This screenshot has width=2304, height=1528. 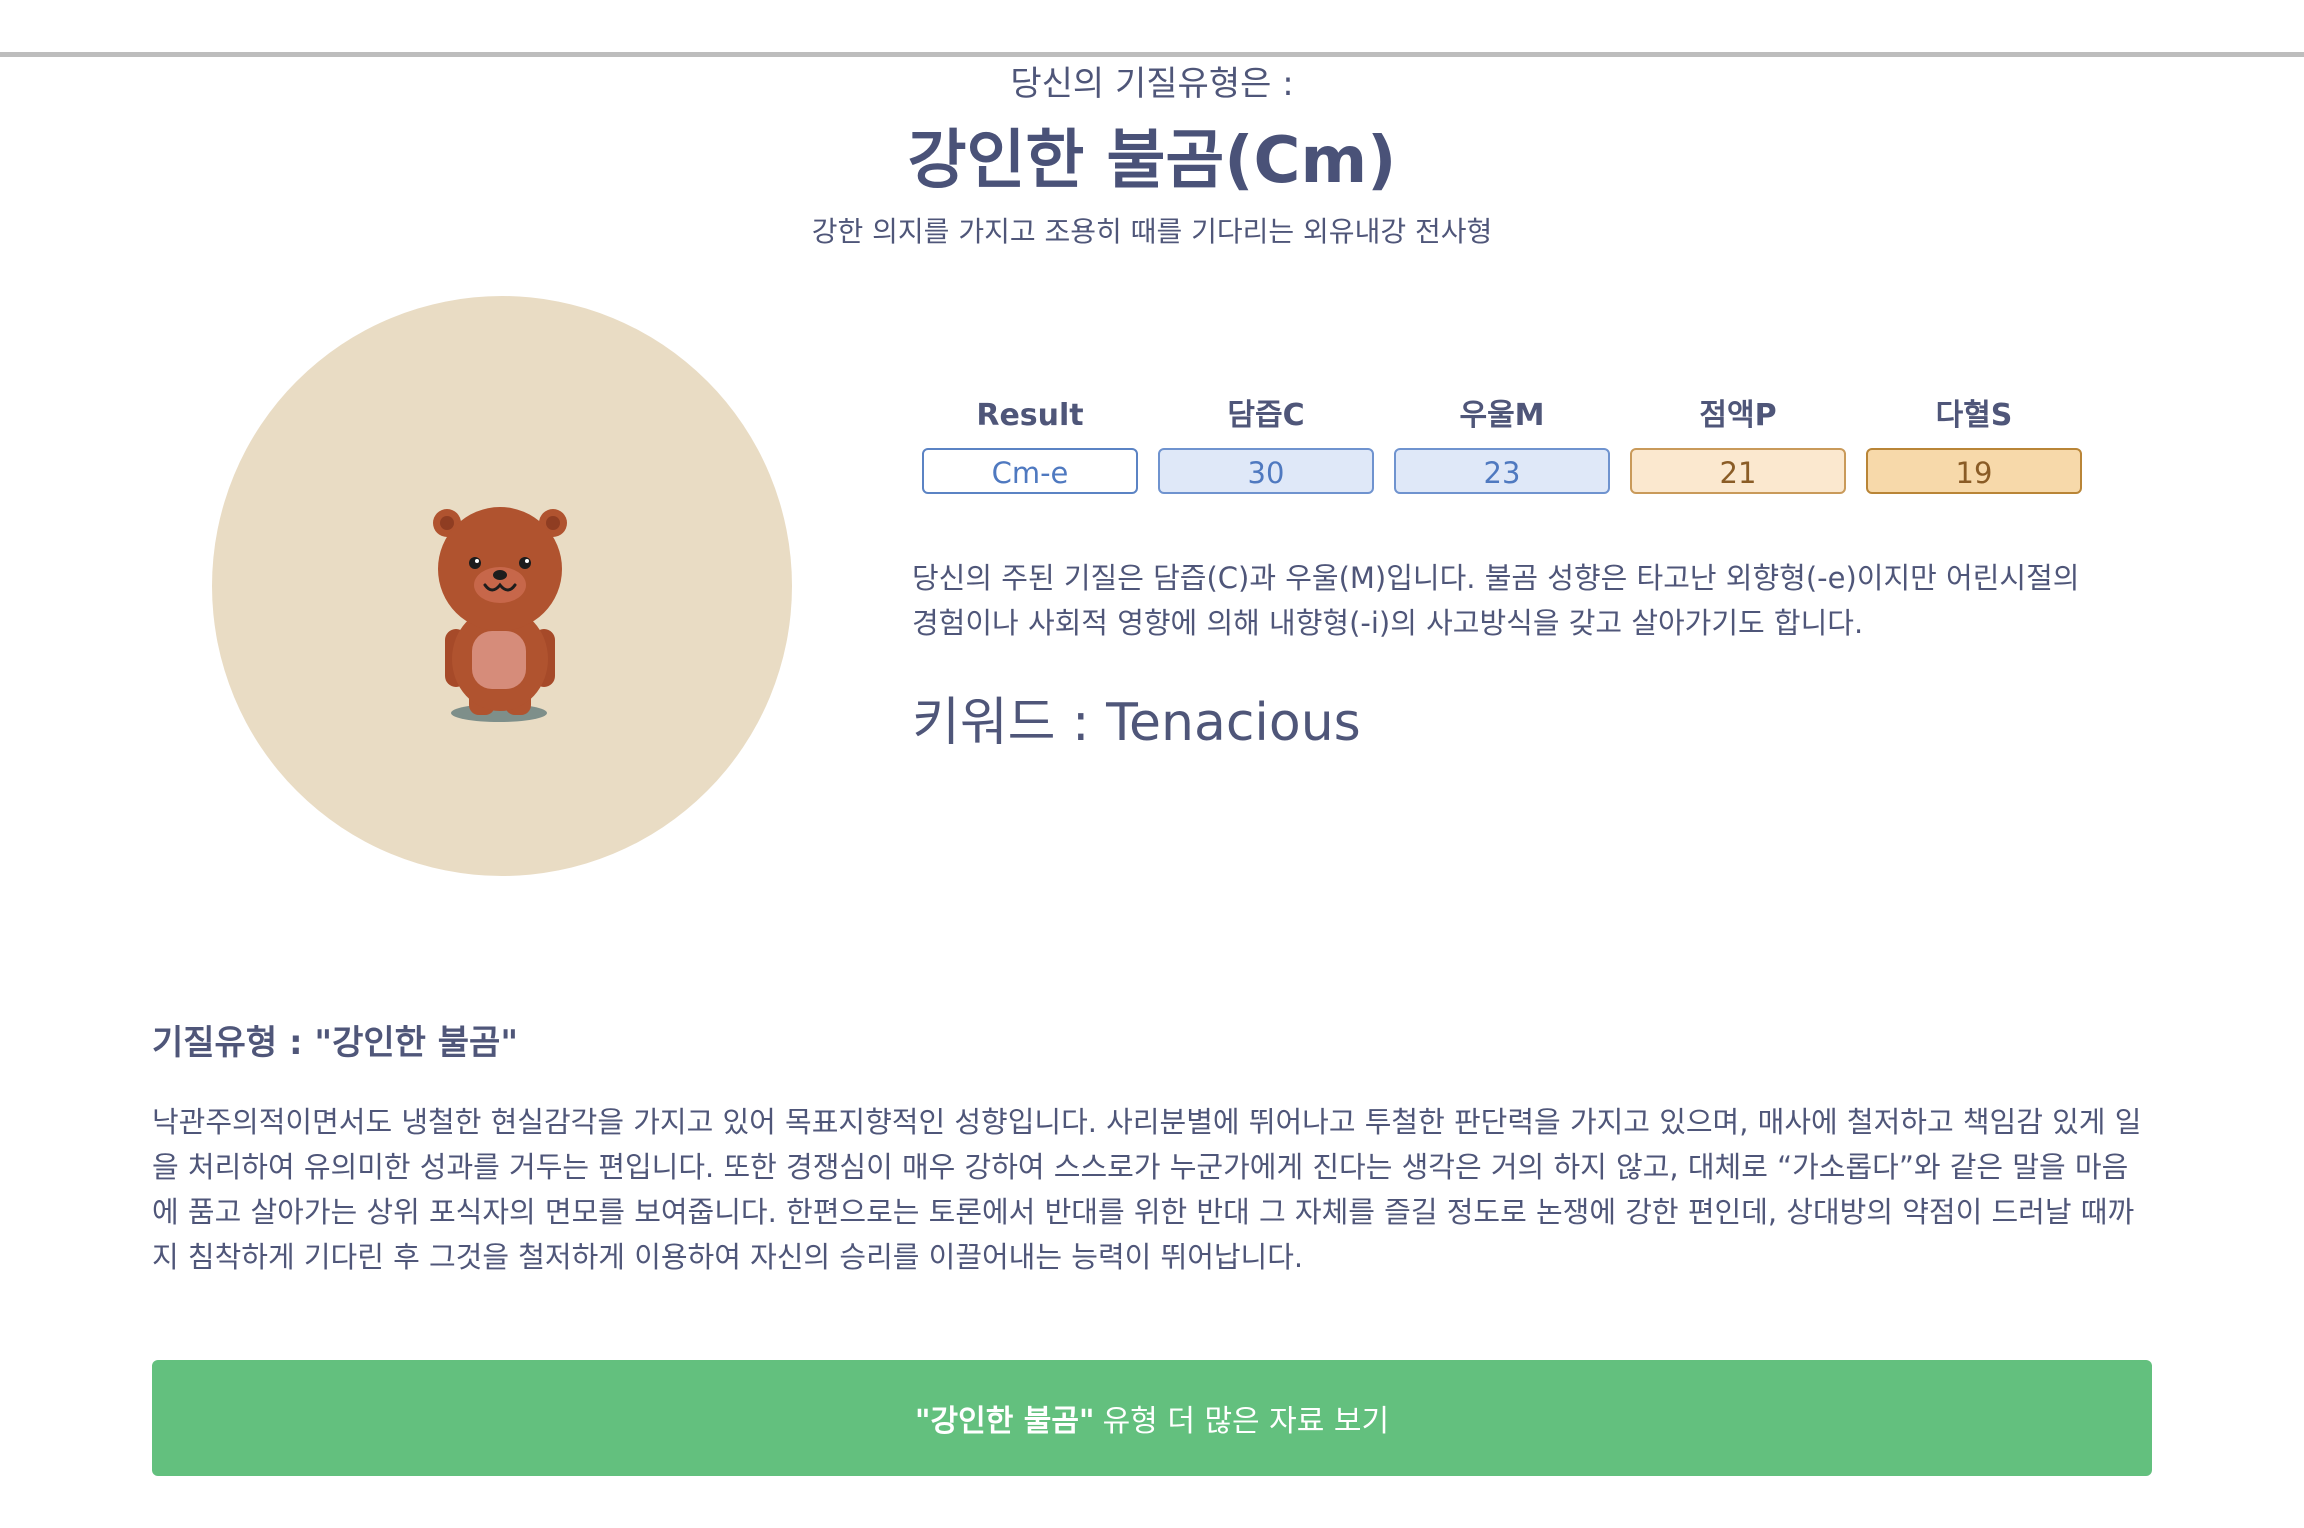 What do you see at coordinates (500, 614) in the screenshot?
I see `brown-bear-icon` at bounding box center [500, 614].